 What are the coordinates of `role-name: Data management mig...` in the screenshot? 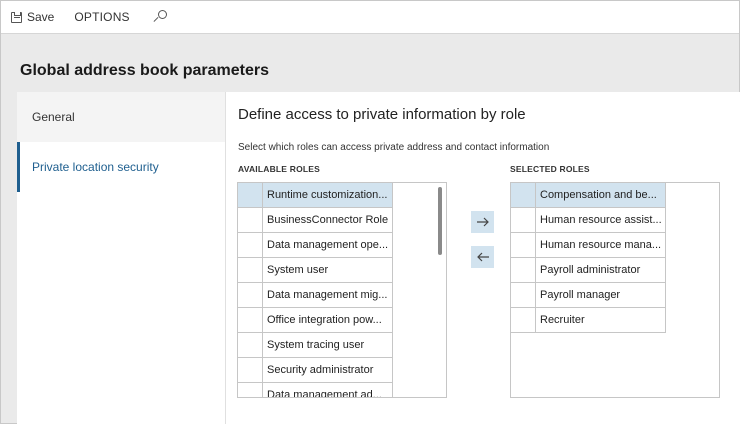 It's located at (328, 295).